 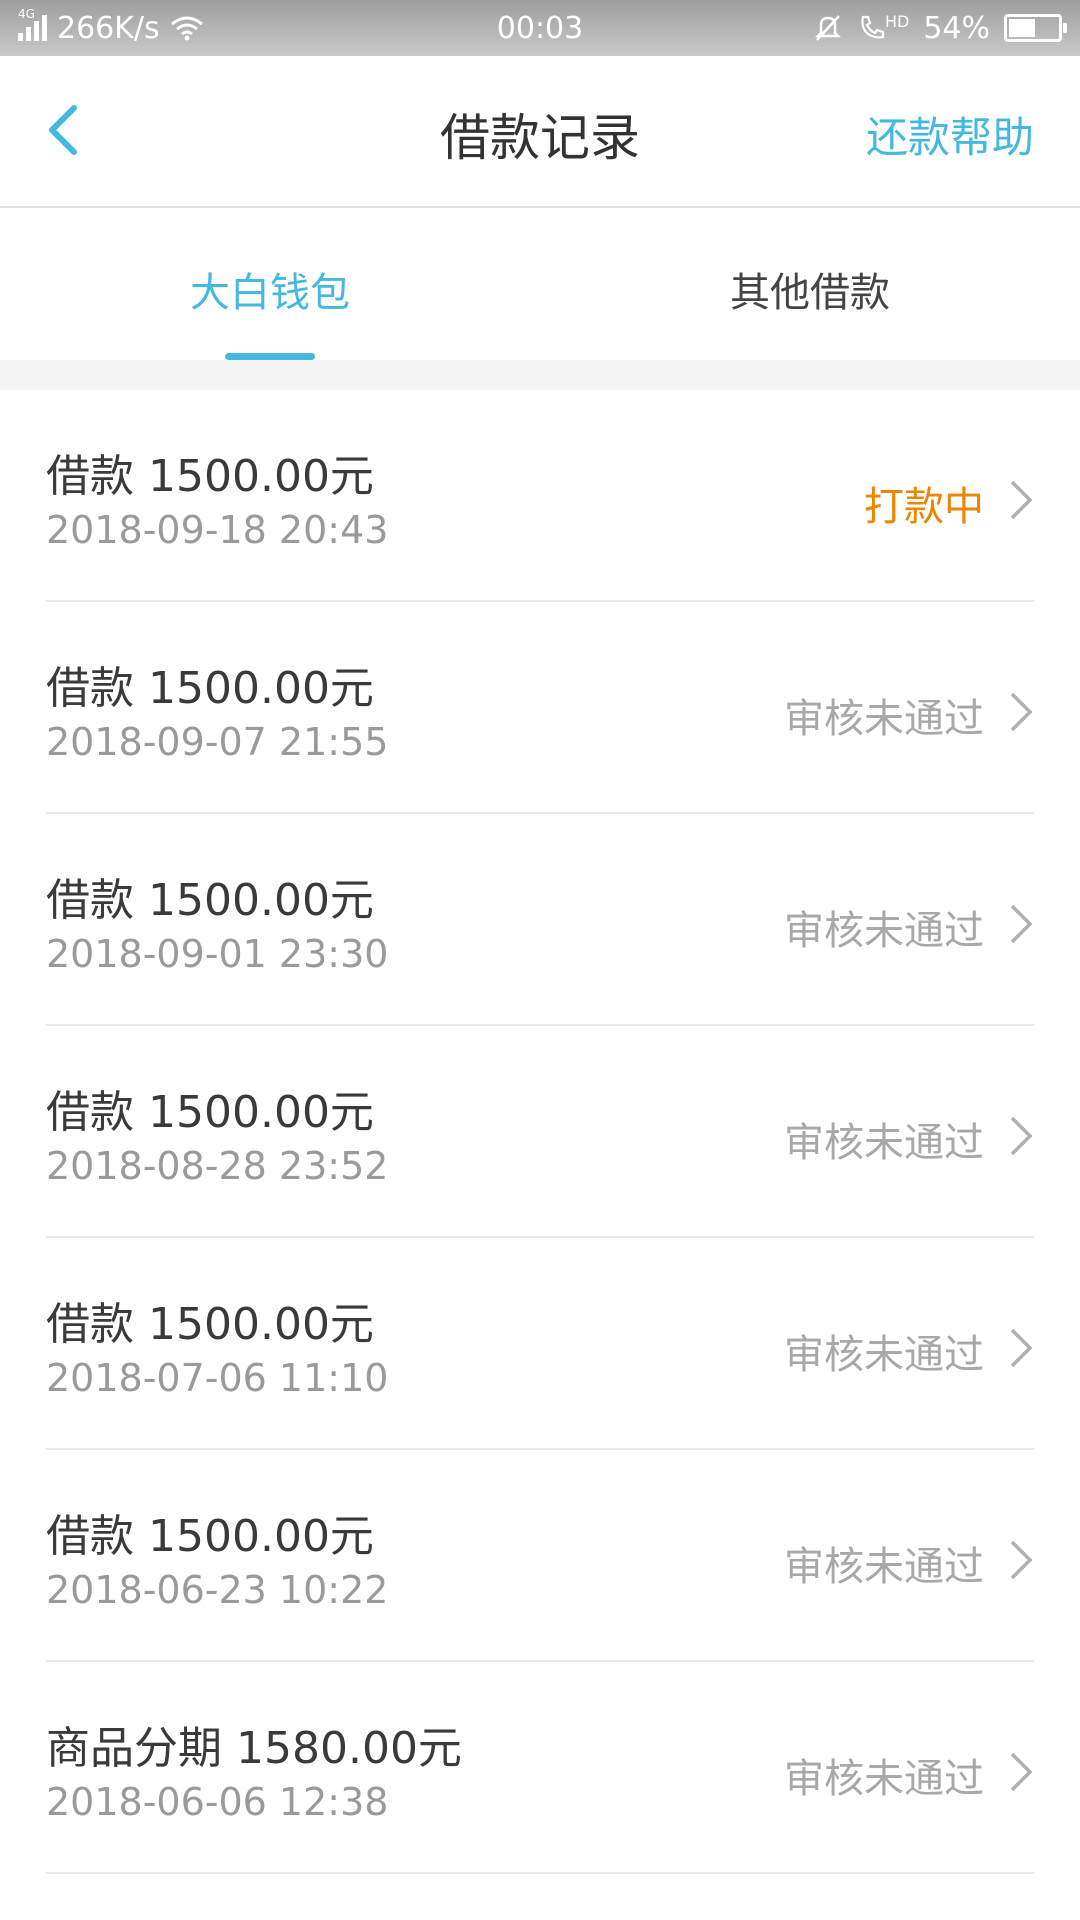 What do you see at coordinates (897, 21) in the screenshot?
I see `hd-label: HD` at bounding box center [897, 21].